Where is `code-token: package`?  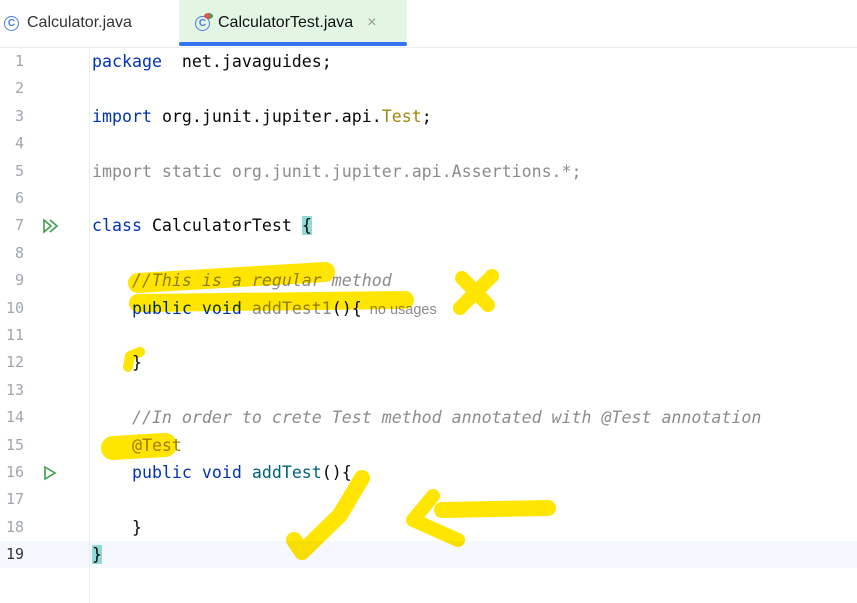 code-token: package is located at coordinates (127, 61).